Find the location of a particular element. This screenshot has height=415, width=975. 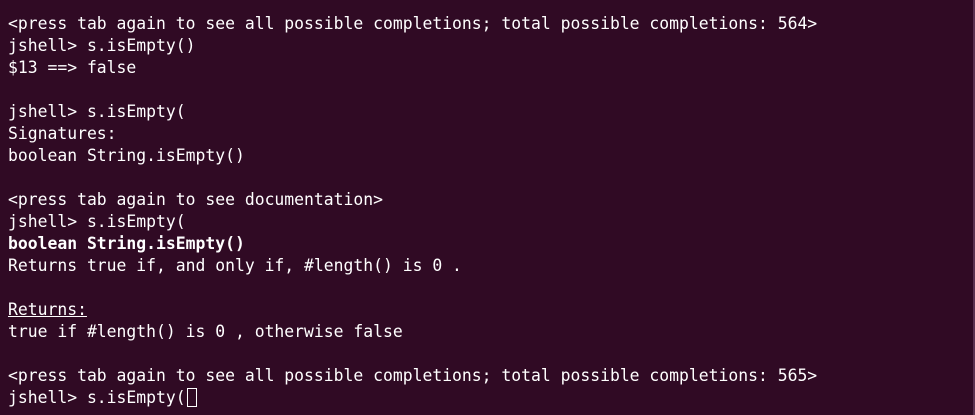

prompt-command-line: jshell> s.isEmpty() is located at coordinates (102, 45).